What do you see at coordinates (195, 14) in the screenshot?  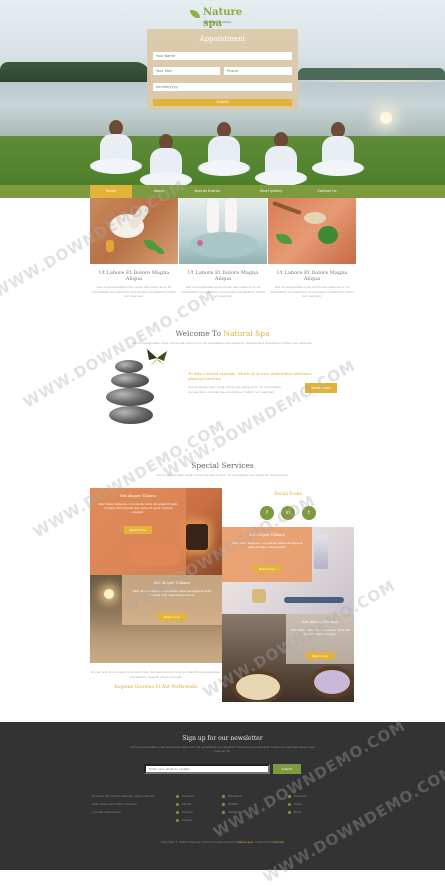 I see `leaf-icon` at bounding box center [195, 14].